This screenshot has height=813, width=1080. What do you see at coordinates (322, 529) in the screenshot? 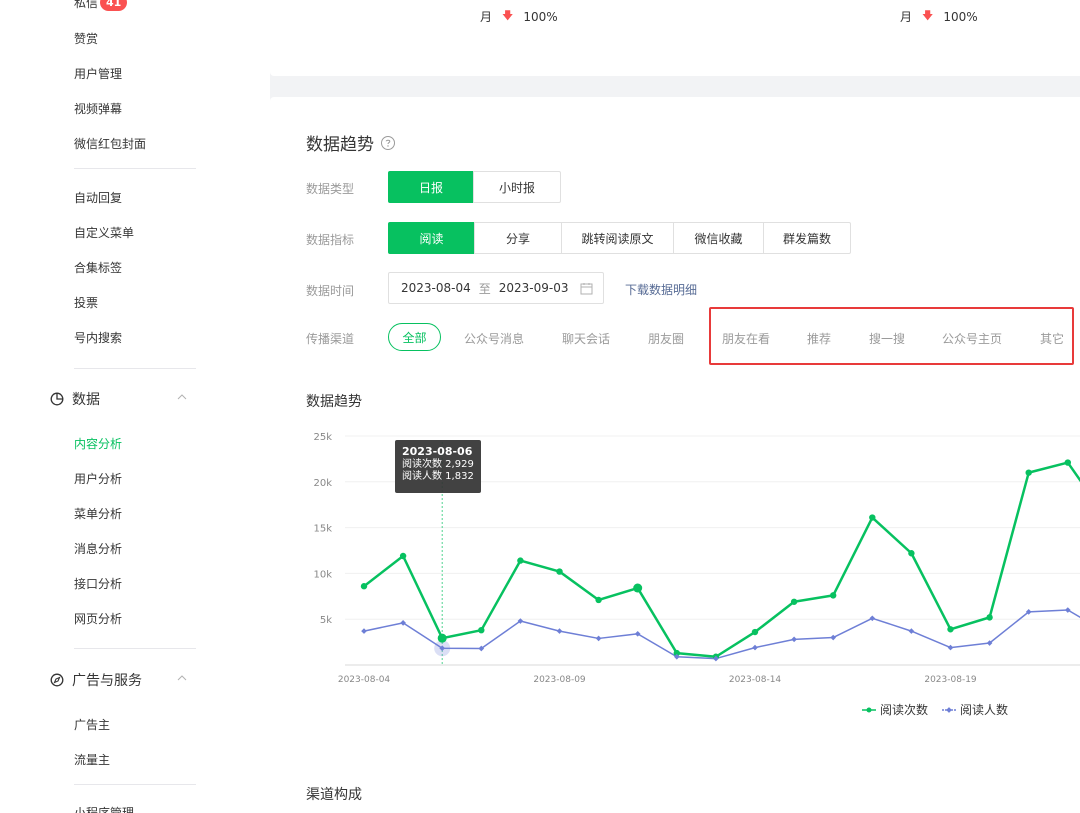
I see `y-tick-label: 15k` at bounding box center [322, 529].